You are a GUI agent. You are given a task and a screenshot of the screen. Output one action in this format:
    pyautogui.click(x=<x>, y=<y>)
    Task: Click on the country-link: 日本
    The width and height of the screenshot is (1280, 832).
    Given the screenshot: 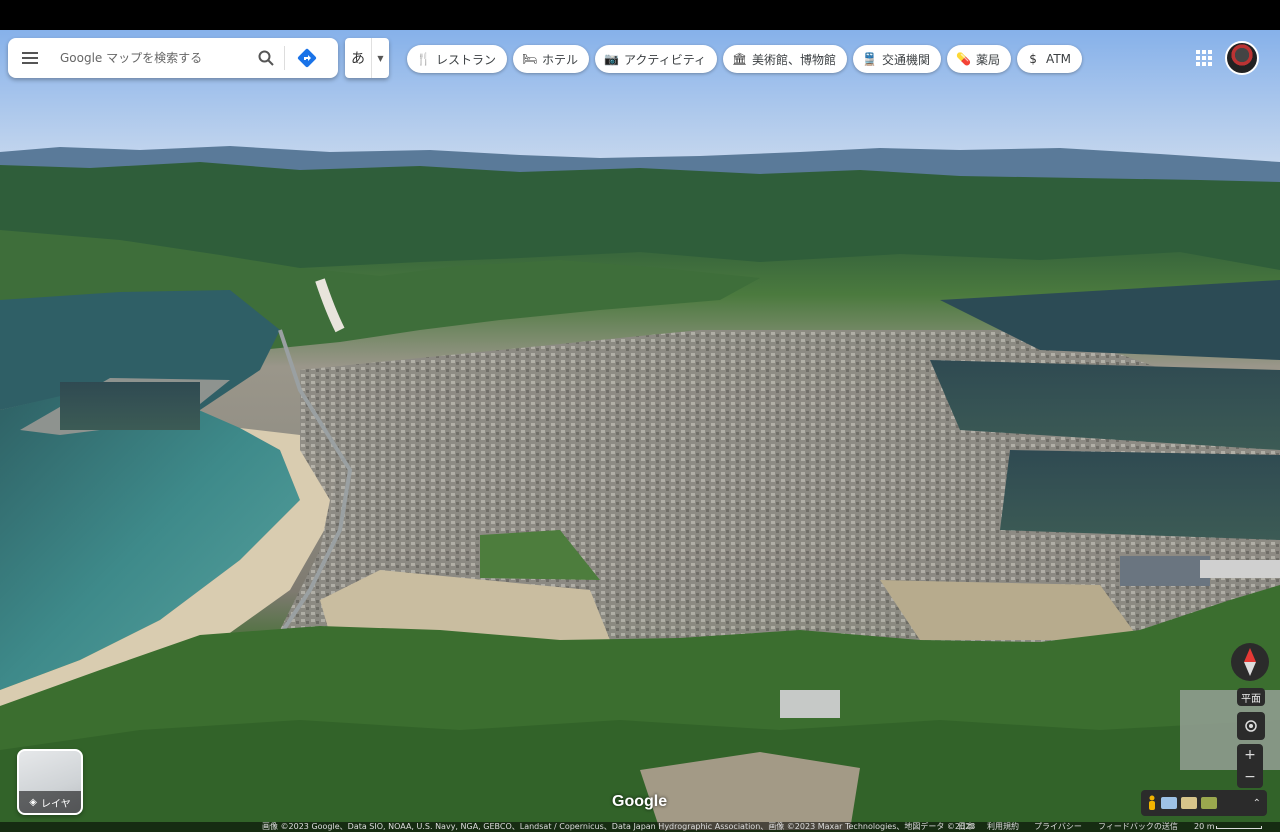 What is the action you would take?
    pyautogui.click(x=966, y=827)
    